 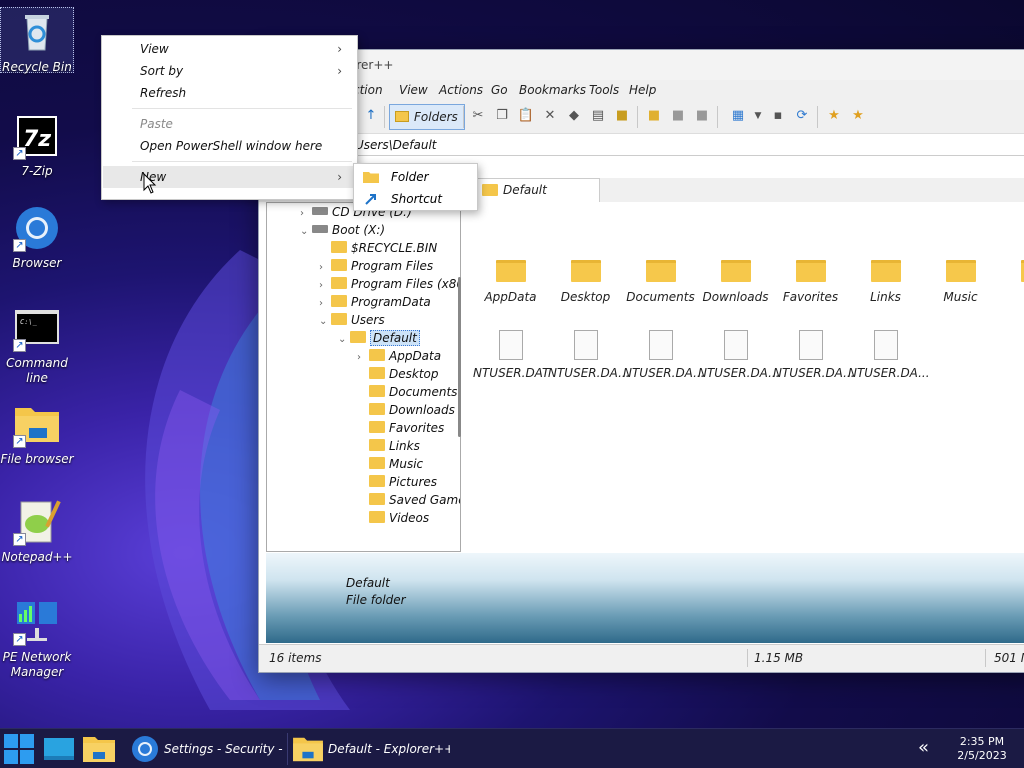 What do you see at coordinates (502, 116) in the screenshot?
I see `copy-icon: ❐` at bounding box center [502, 116].